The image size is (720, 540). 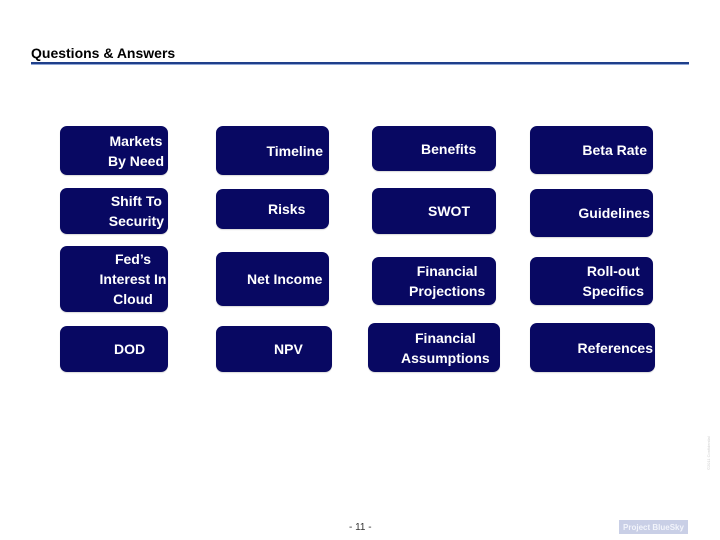 I want to click on timeline-button: Timeline, so click(x=272, y=150).